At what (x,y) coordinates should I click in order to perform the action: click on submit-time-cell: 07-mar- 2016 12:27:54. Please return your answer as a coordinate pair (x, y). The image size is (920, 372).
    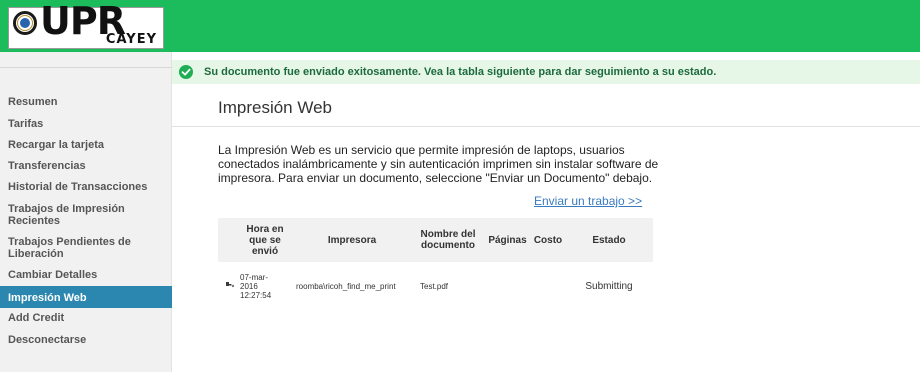
    Looking at the image, I should click on (265, 286).